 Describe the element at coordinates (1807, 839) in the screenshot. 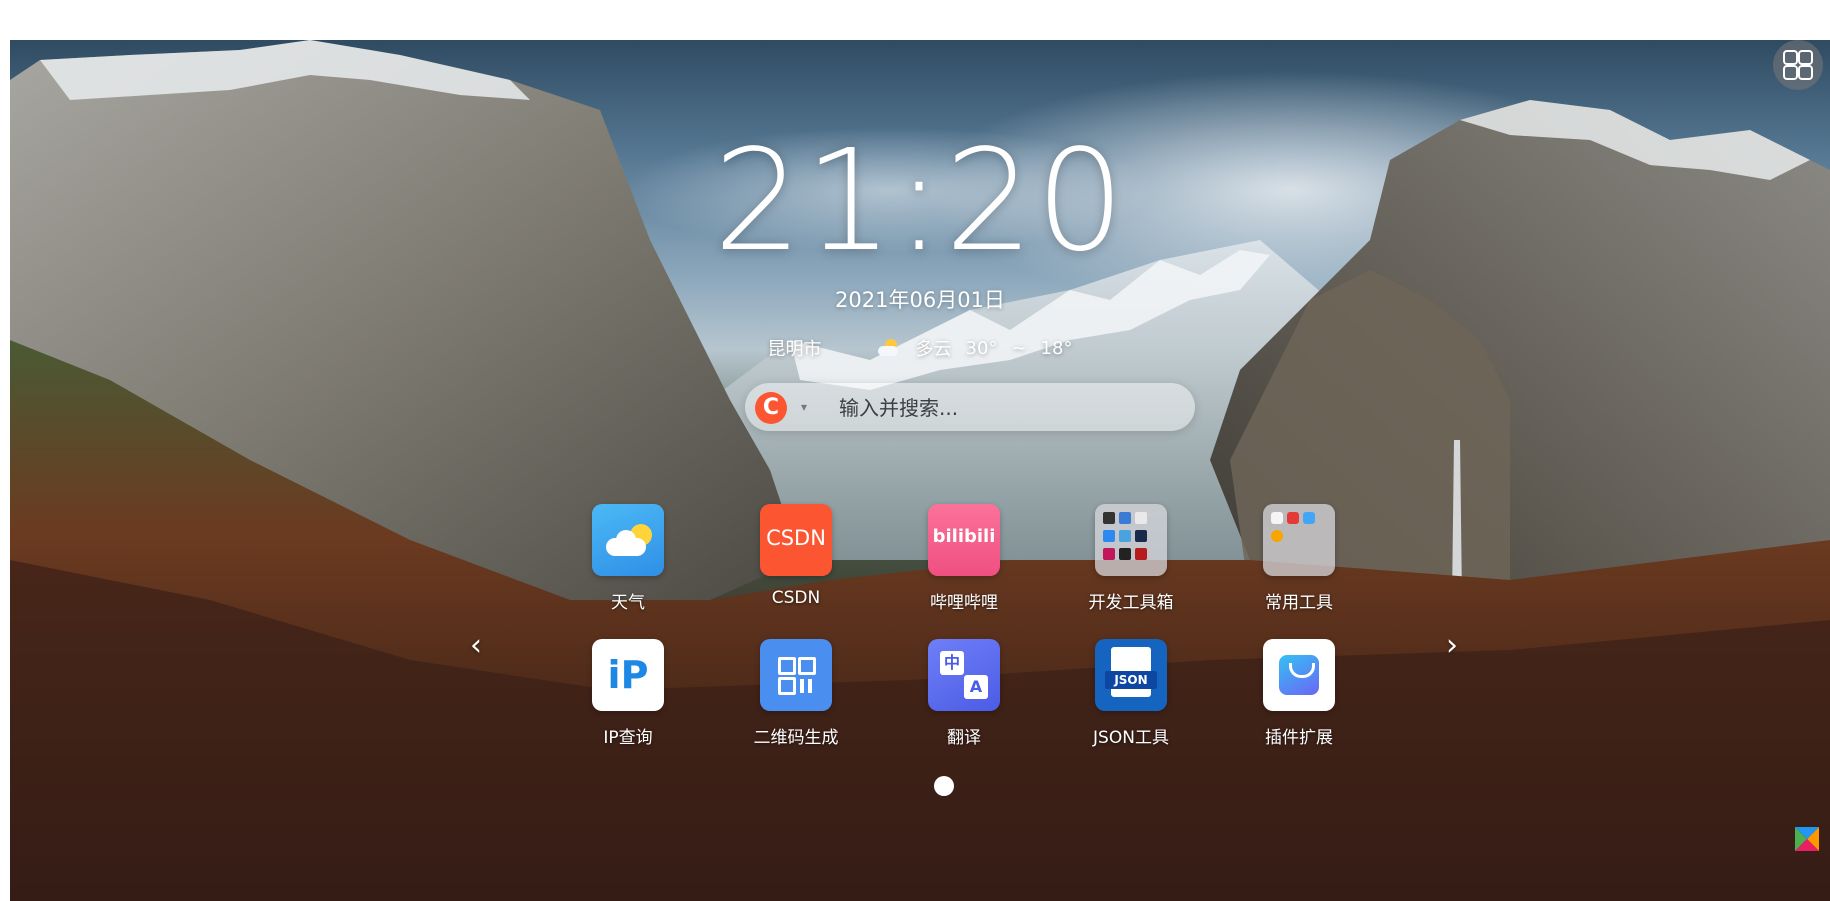

I see `extension-logo-icon` at that location.